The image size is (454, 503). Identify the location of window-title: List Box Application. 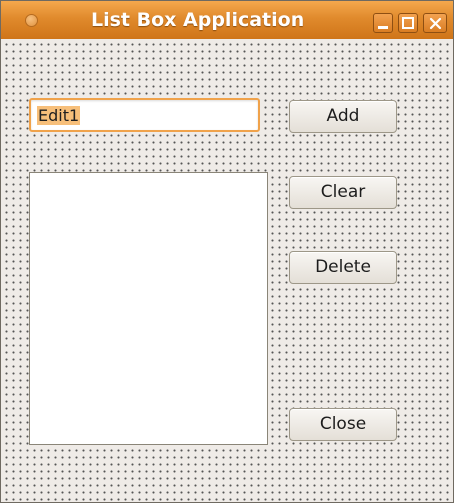
(198, 20).